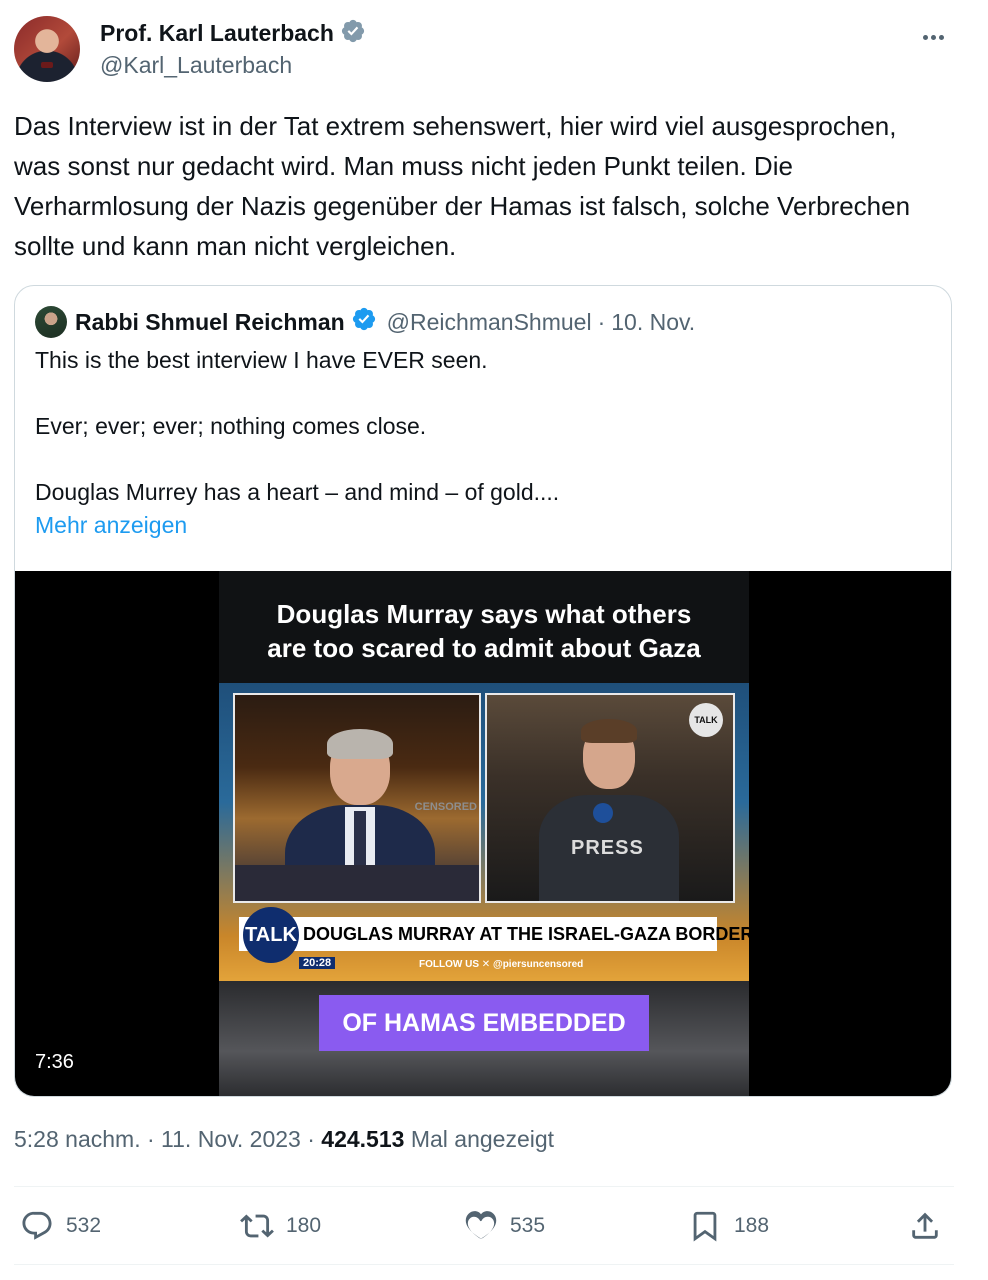 The height and width of the screenshot is (1280, 988). I want to click on quote-line: Ever; ever; ever; nothing comes close., so click(231, 426).